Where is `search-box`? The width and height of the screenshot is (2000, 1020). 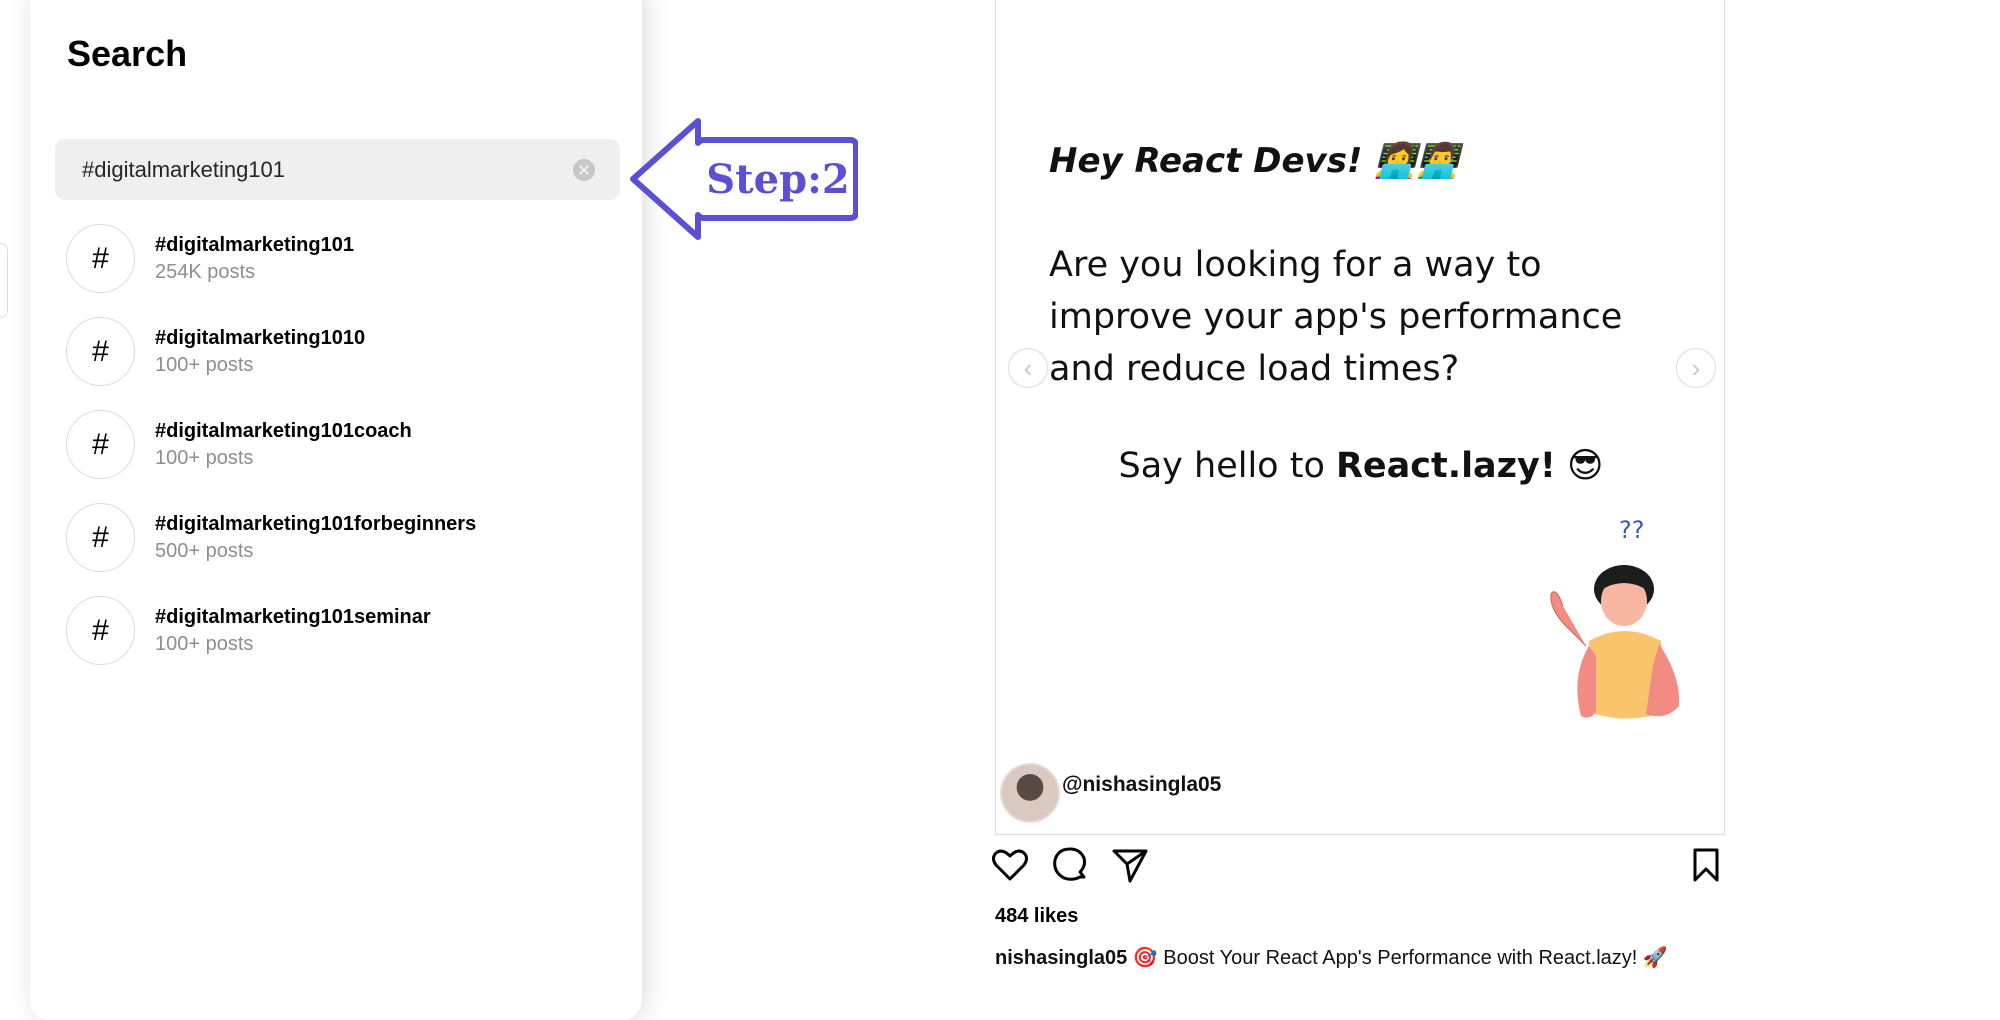 search-box is located at coordinates (337, 169).